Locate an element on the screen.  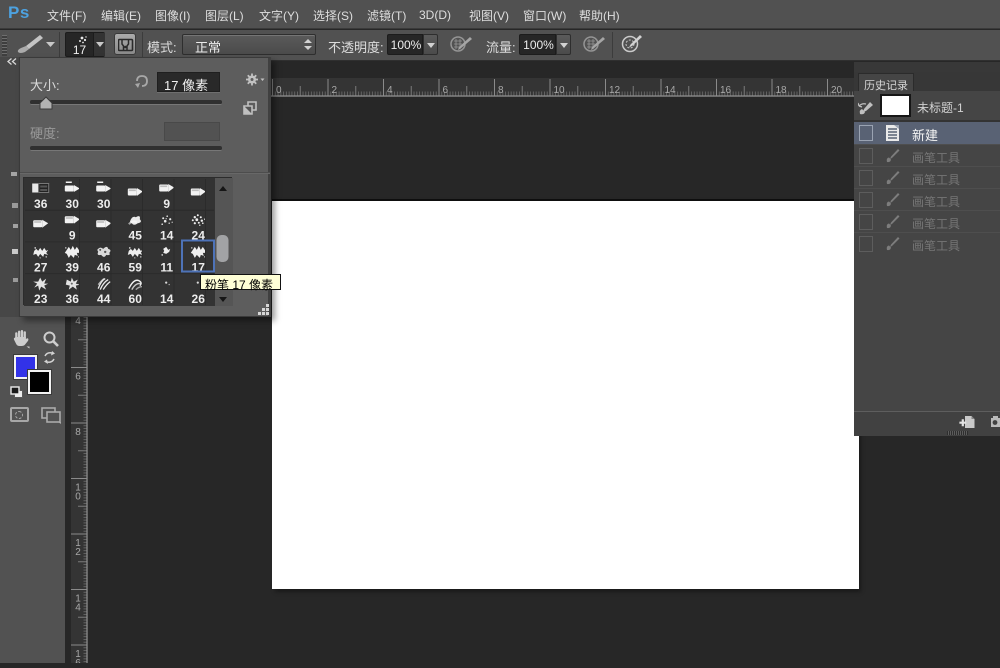
svg-text: 46 is located at coordinates (104, 267).